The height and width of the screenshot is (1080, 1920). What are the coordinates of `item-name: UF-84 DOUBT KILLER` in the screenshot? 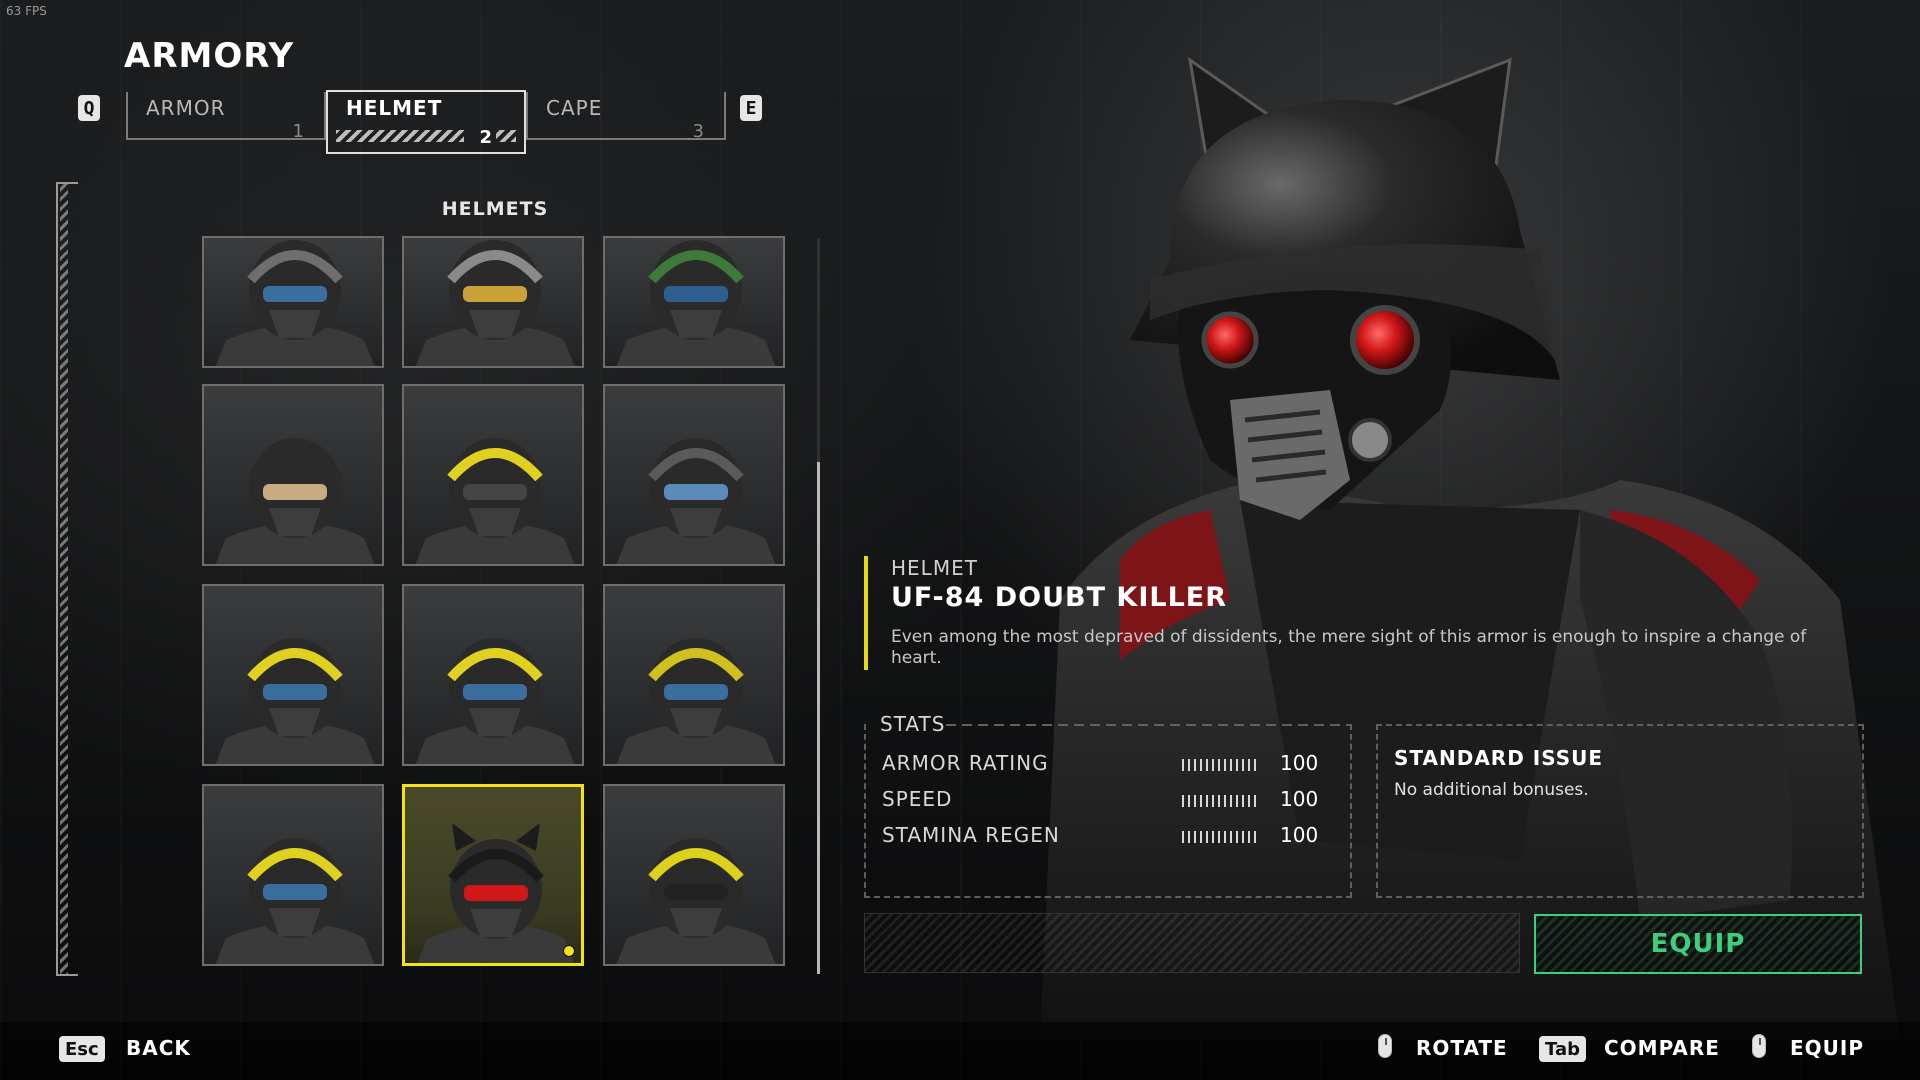 It's located at (1059, 597).